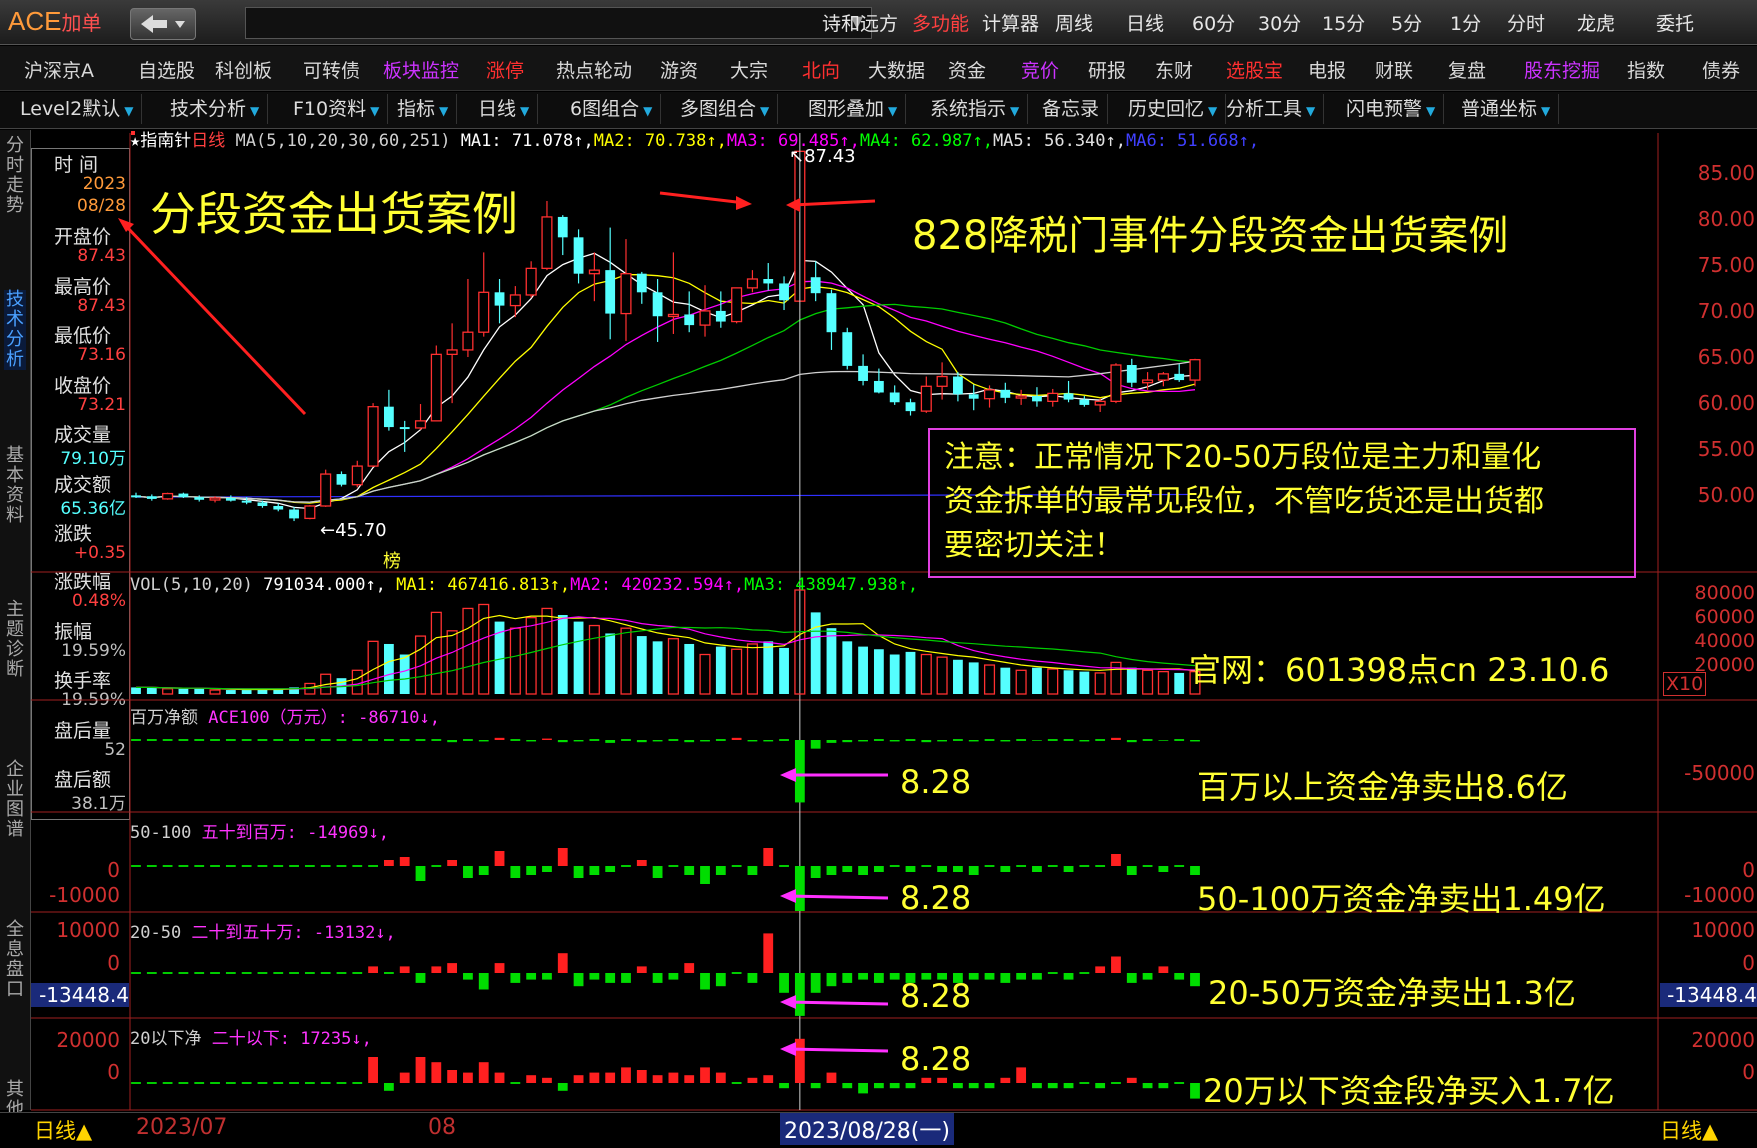  What do you see at coordinates (442, 1127) in the screenshot?
I see `date-mid: 08` at bounding box center [442, 1127].